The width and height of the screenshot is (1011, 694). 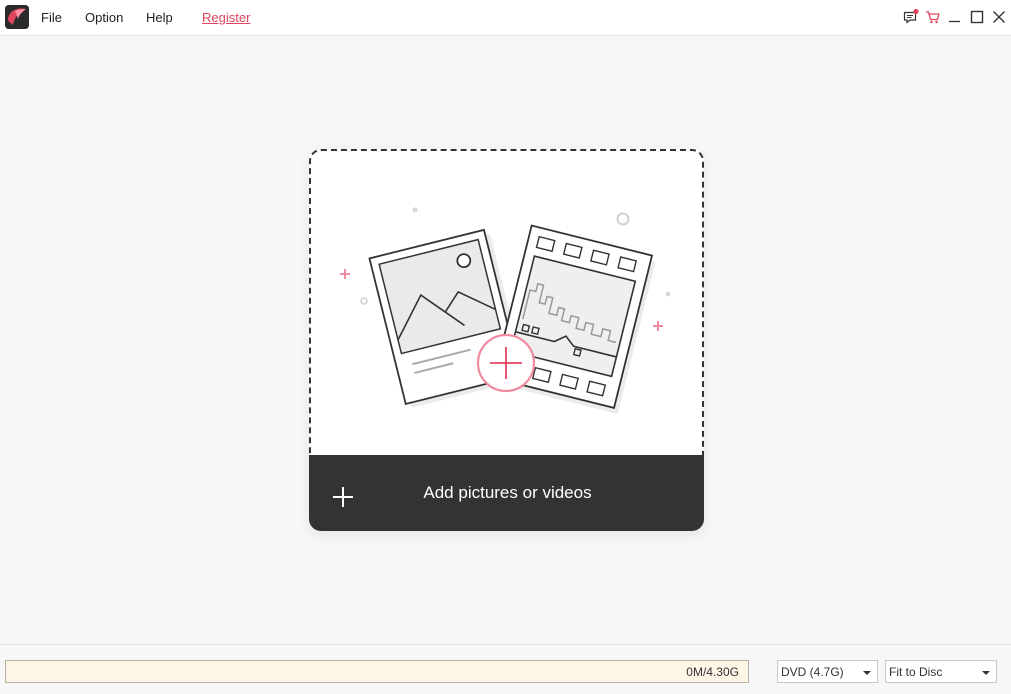 What do you see at coordinates (104, 17) in the screenshot?
I see `menu-option: Option` at bounding box center [104, 17].